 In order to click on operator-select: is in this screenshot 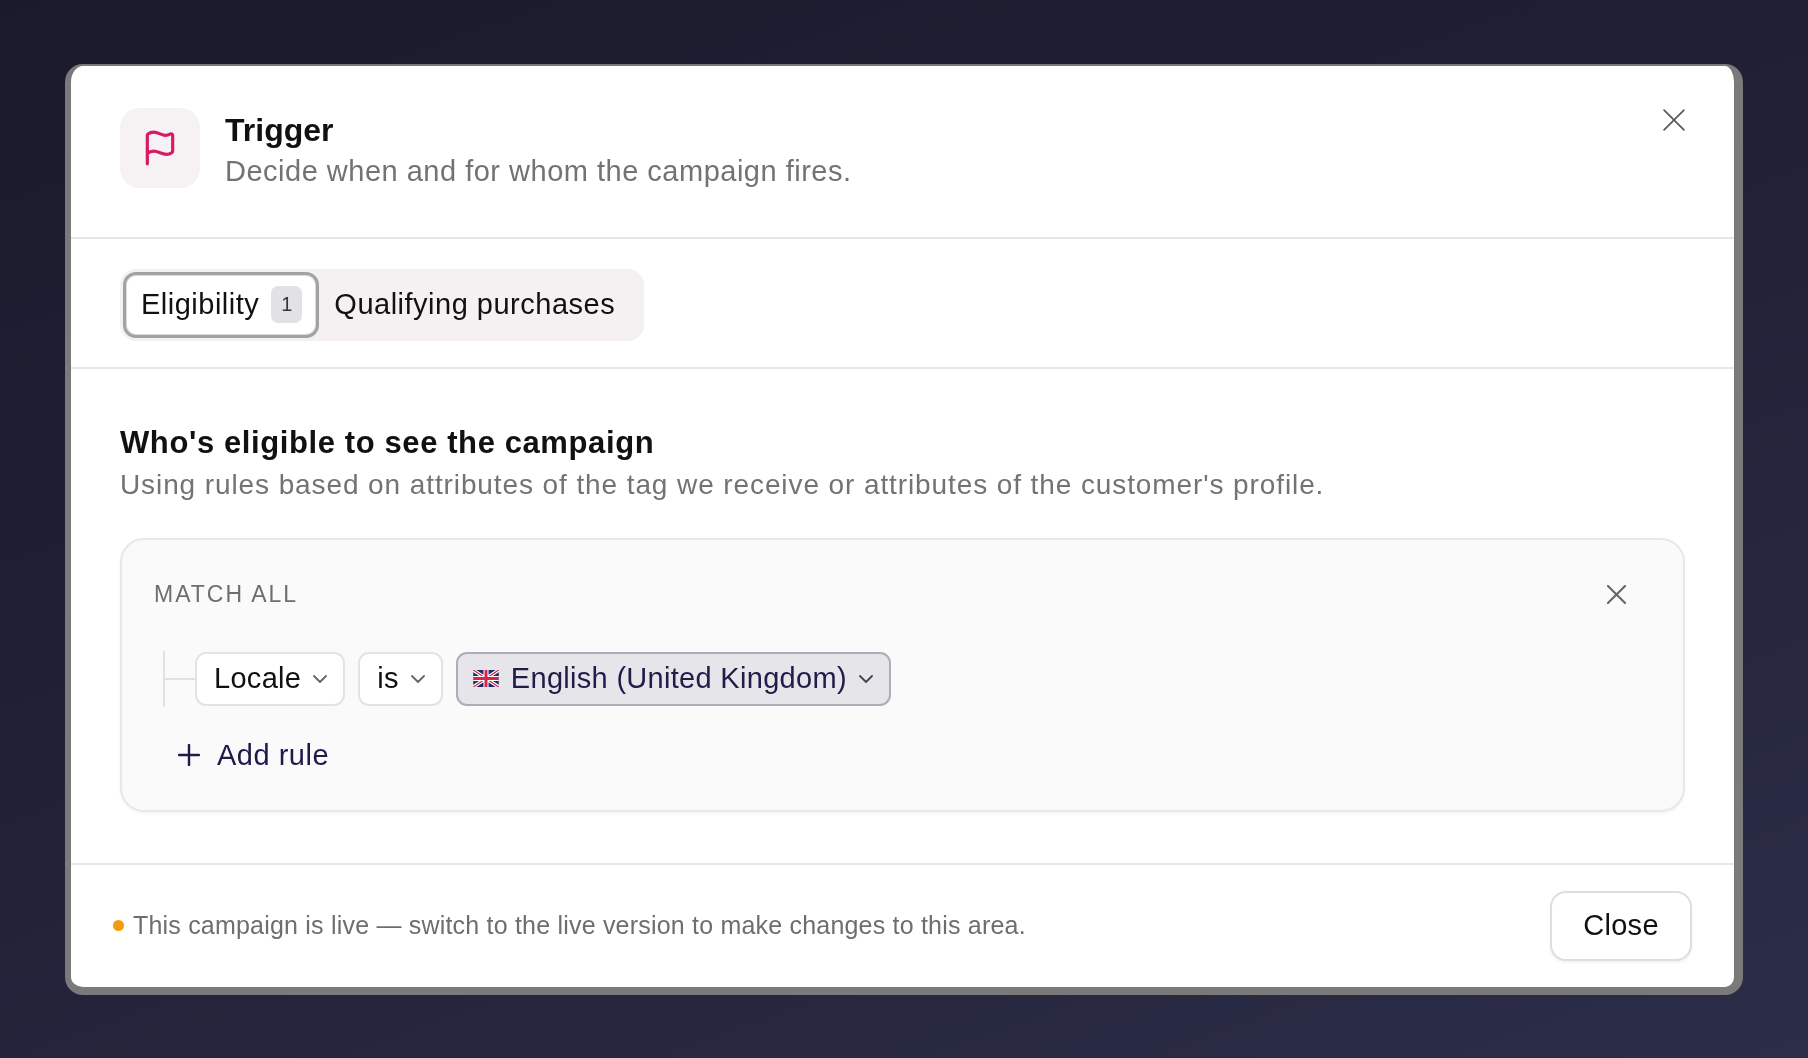, I will do `click(400, 678)`.